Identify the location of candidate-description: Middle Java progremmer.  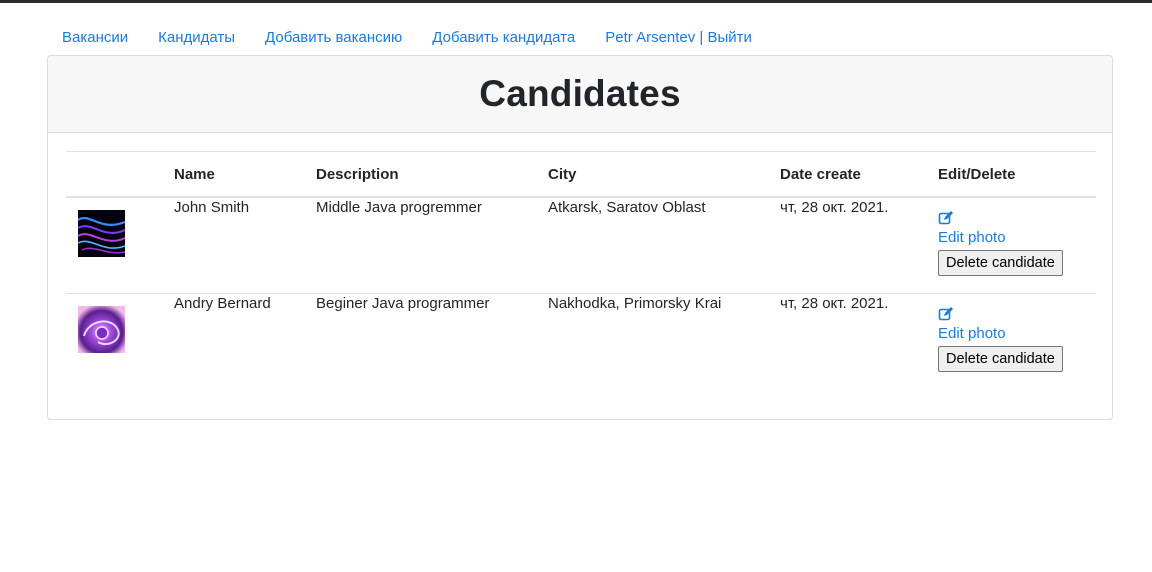
(420, 245).